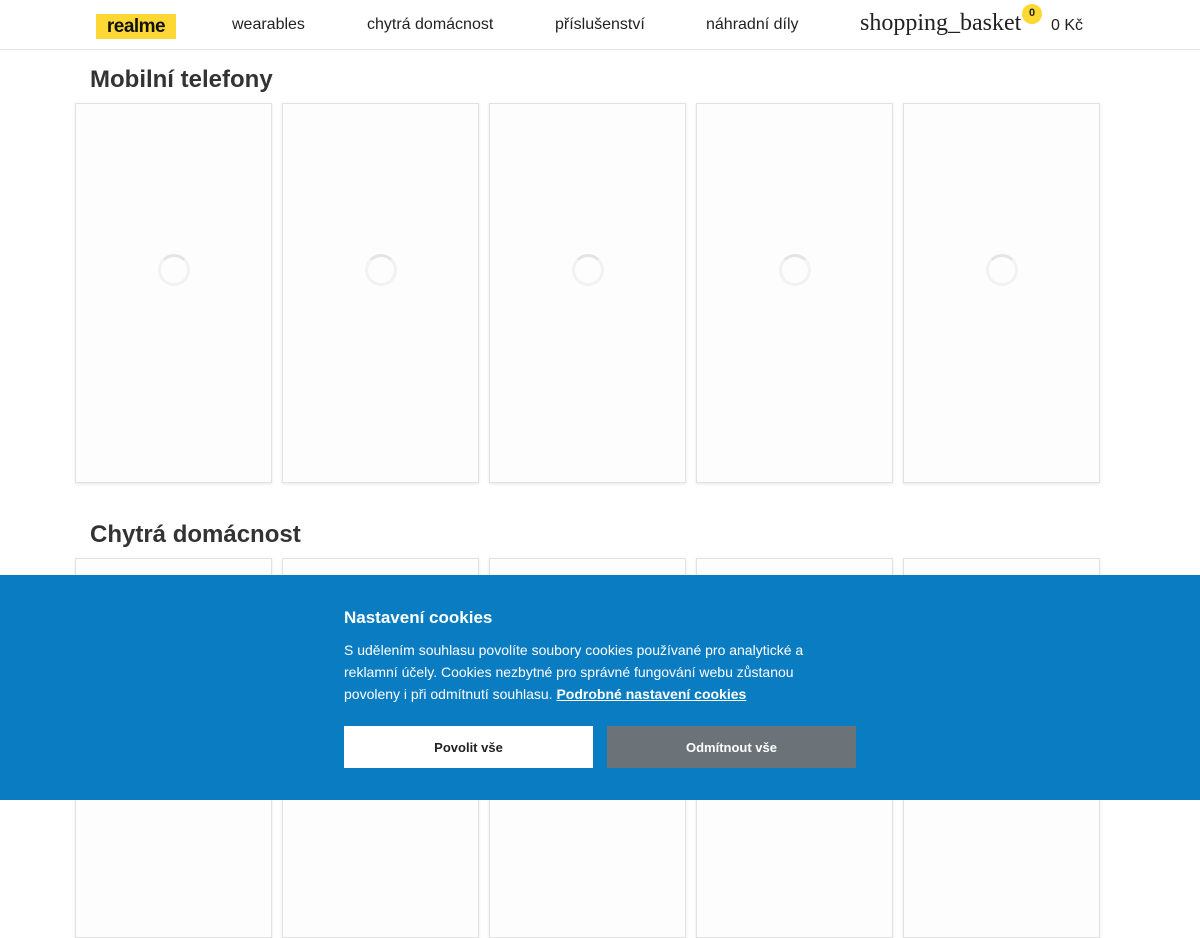 Image resolution: width=1200 pixels, height=938 pixels. Describe the element at coordinates (651, 694) in the screenshot. I see `cookie-settings-link: Podrobné nastavení cookies` at that location.